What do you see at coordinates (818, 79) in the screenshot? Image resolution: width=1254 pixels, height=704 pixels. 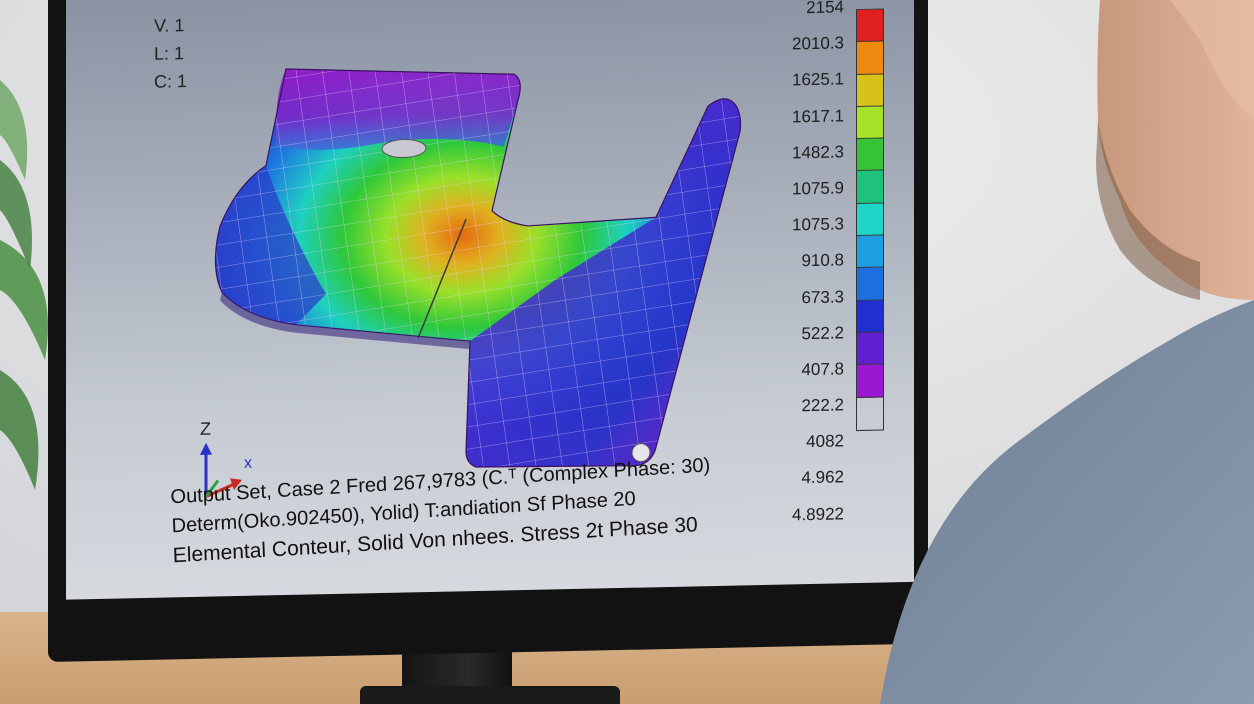 I see `legend-value: 1625.1` at bounding box center [818, 79].